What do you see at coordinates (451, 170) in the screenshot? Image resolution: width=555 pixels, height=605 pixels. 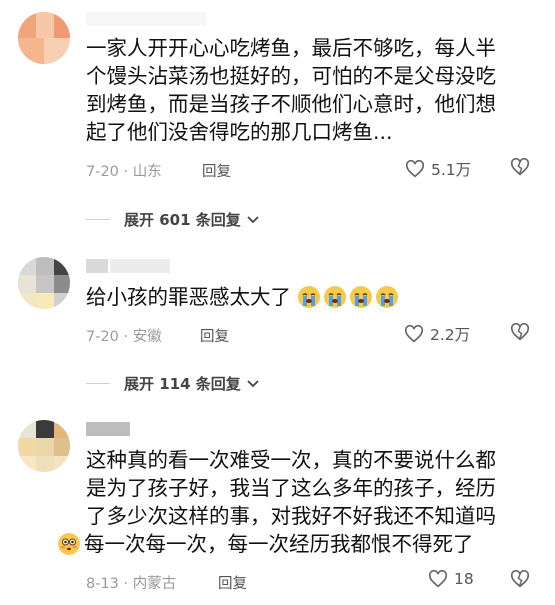 I see `like-count: 5.1万` at bounding box center [451, 170].